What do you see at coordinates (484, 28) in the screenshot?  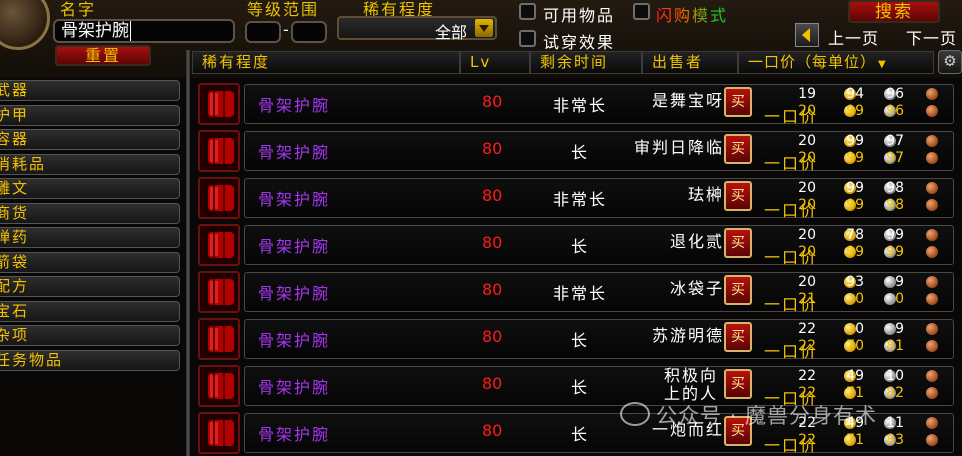 I see `dropdown-arrow-icon` at bounding box center [484, 28].